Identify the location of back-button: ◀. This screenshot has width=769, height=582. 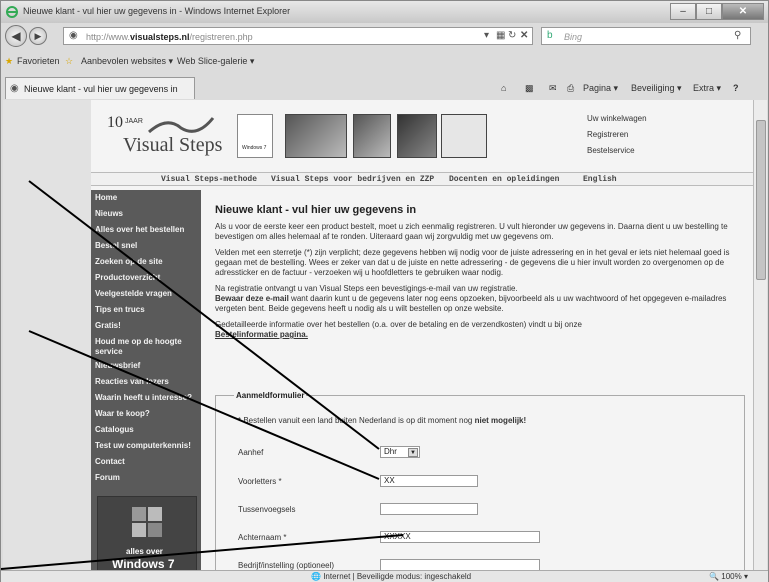
(16, 36).